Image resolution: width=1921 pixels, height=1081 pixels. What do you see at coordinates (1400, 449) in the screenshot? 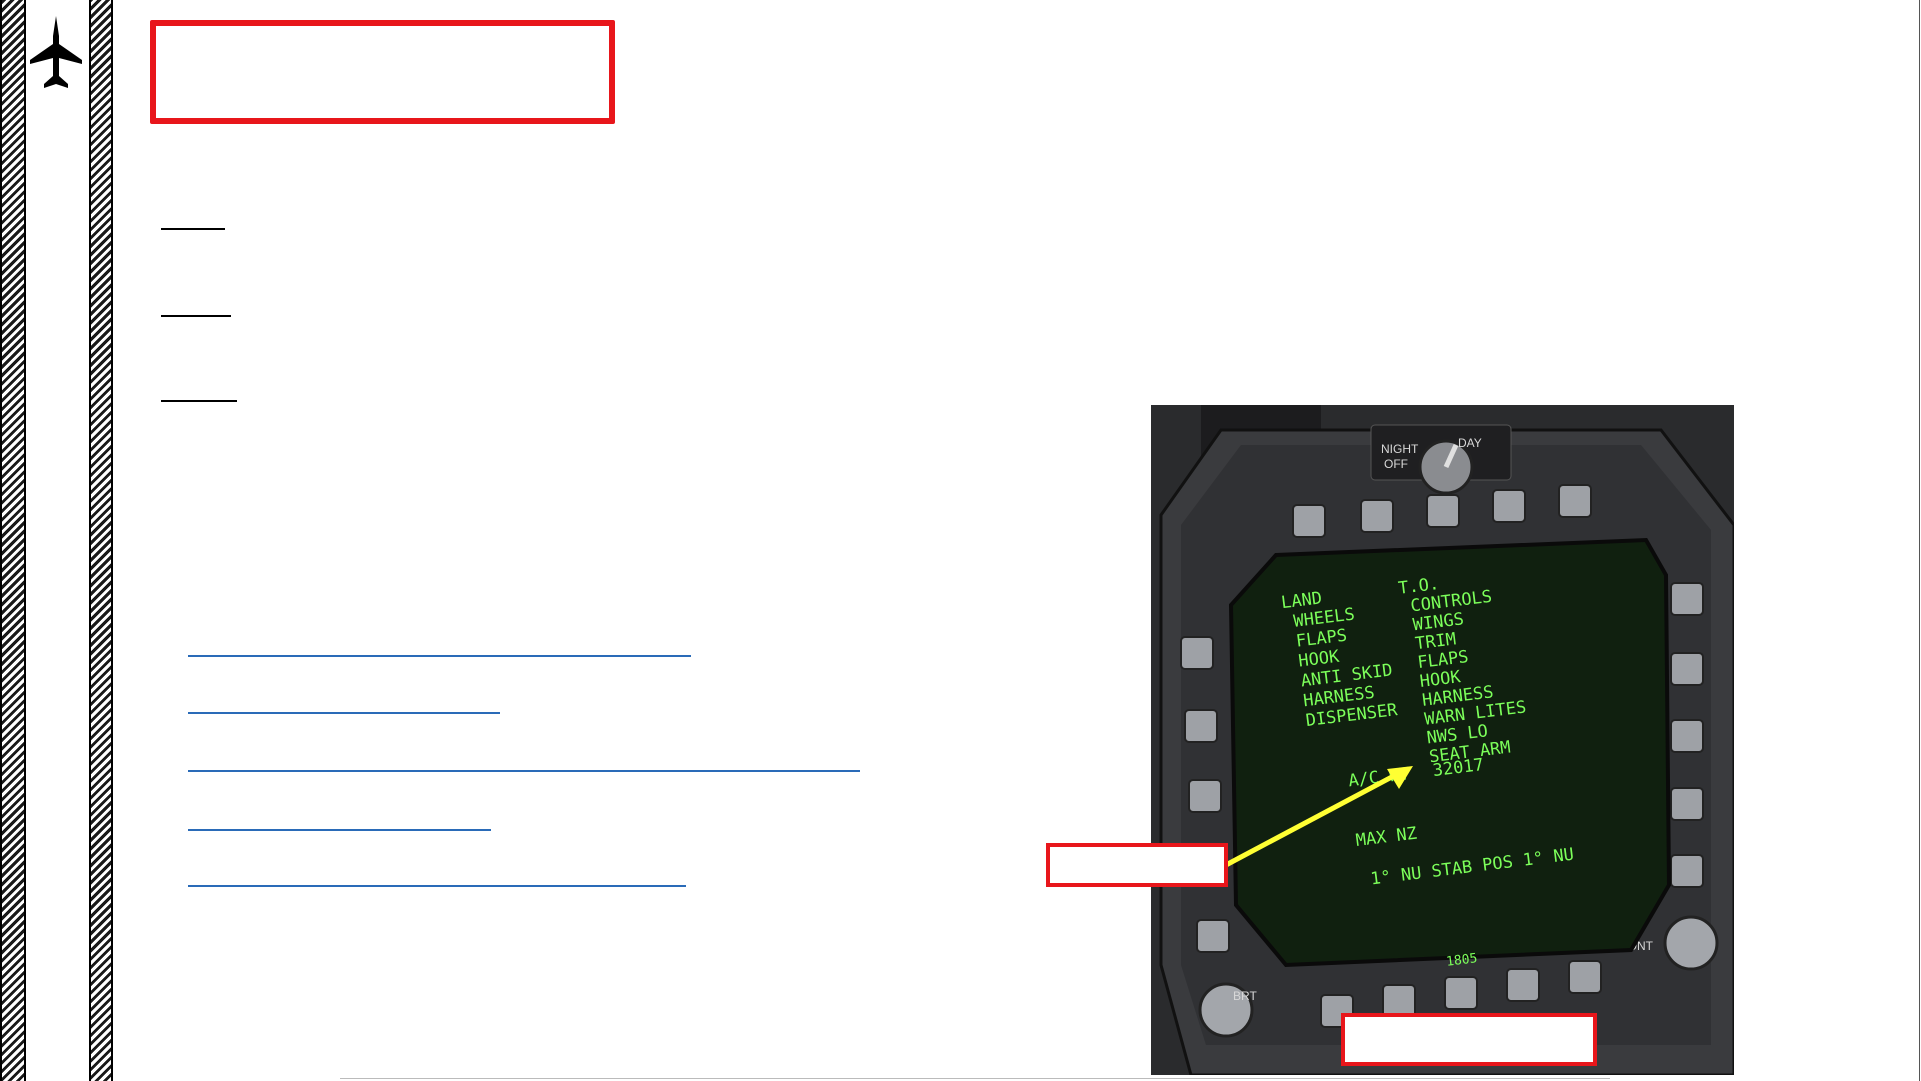
I see `switch-night-label: NIGHT` at bounding box center [1400, 449].